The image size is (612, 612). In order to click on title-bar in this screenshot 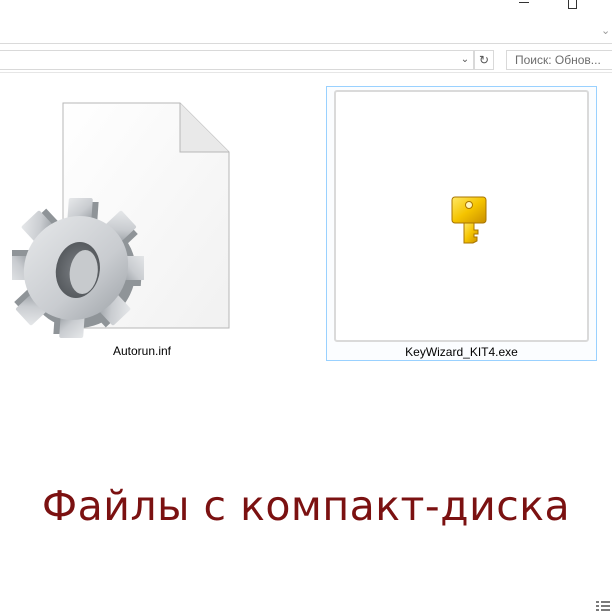, I will do `click(306, 11)`.